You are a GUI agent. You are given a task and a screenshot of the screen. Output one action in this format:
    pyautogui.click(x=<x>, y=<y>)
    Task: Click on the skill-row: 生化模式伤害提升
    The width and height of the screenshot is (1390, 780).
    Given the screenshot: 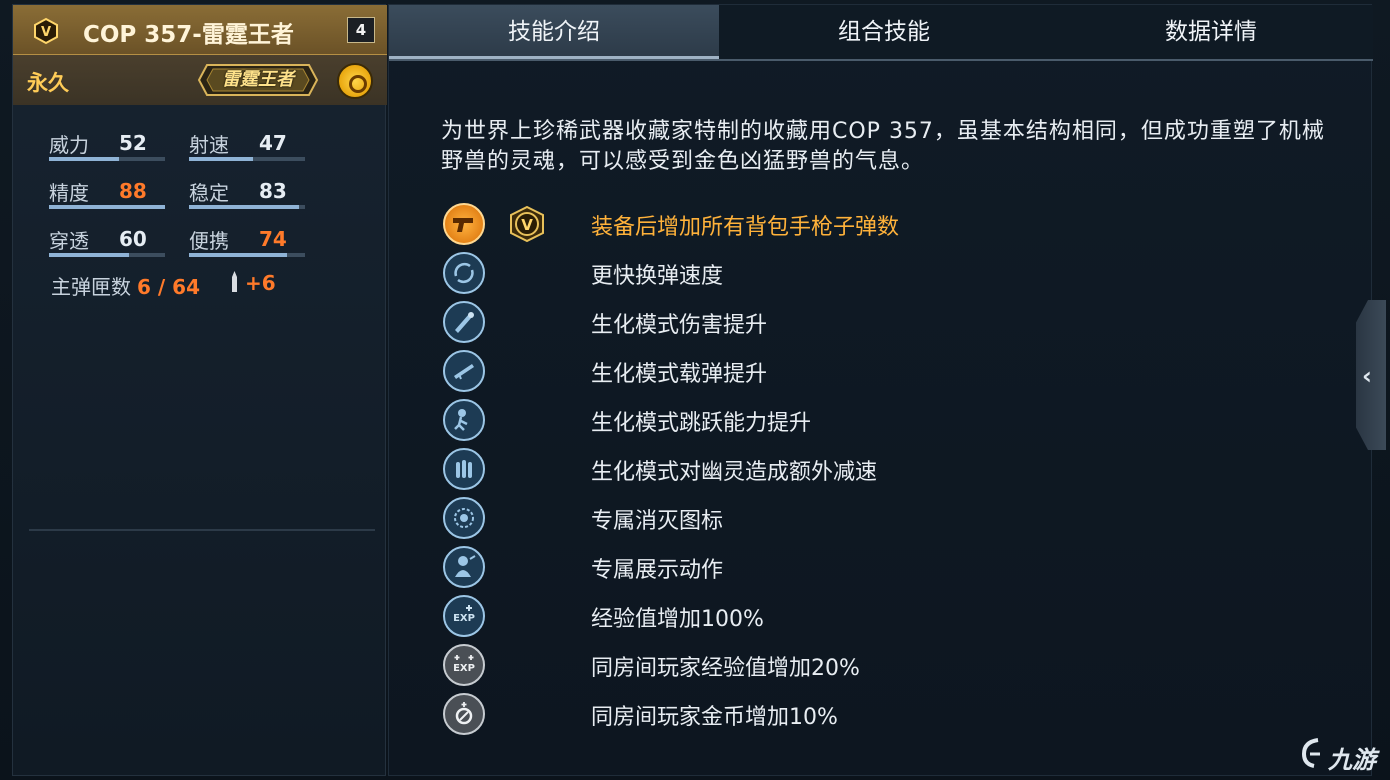 What is the action you would take?
    pyautogui.click(x=881, y=322)
    